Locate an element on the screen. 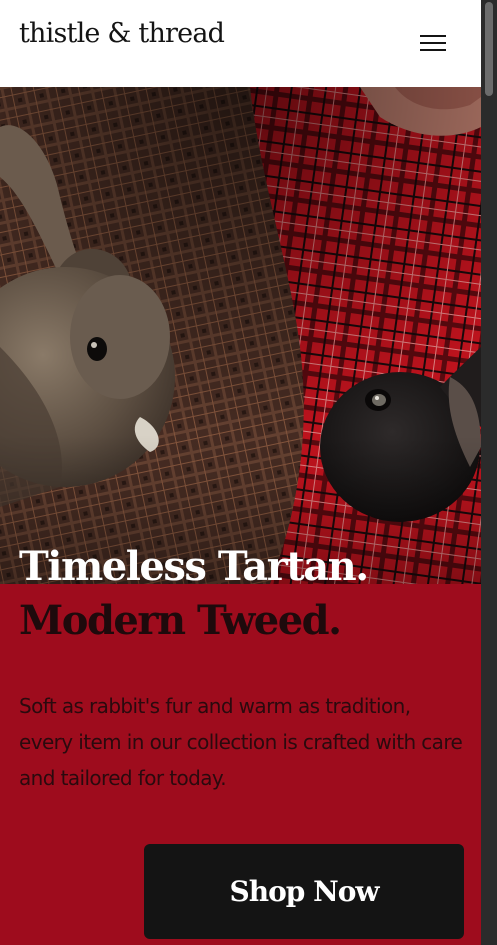 This screenshot has width=497, height=945. vertical-scrollbar is located at coordinates (489, 472).